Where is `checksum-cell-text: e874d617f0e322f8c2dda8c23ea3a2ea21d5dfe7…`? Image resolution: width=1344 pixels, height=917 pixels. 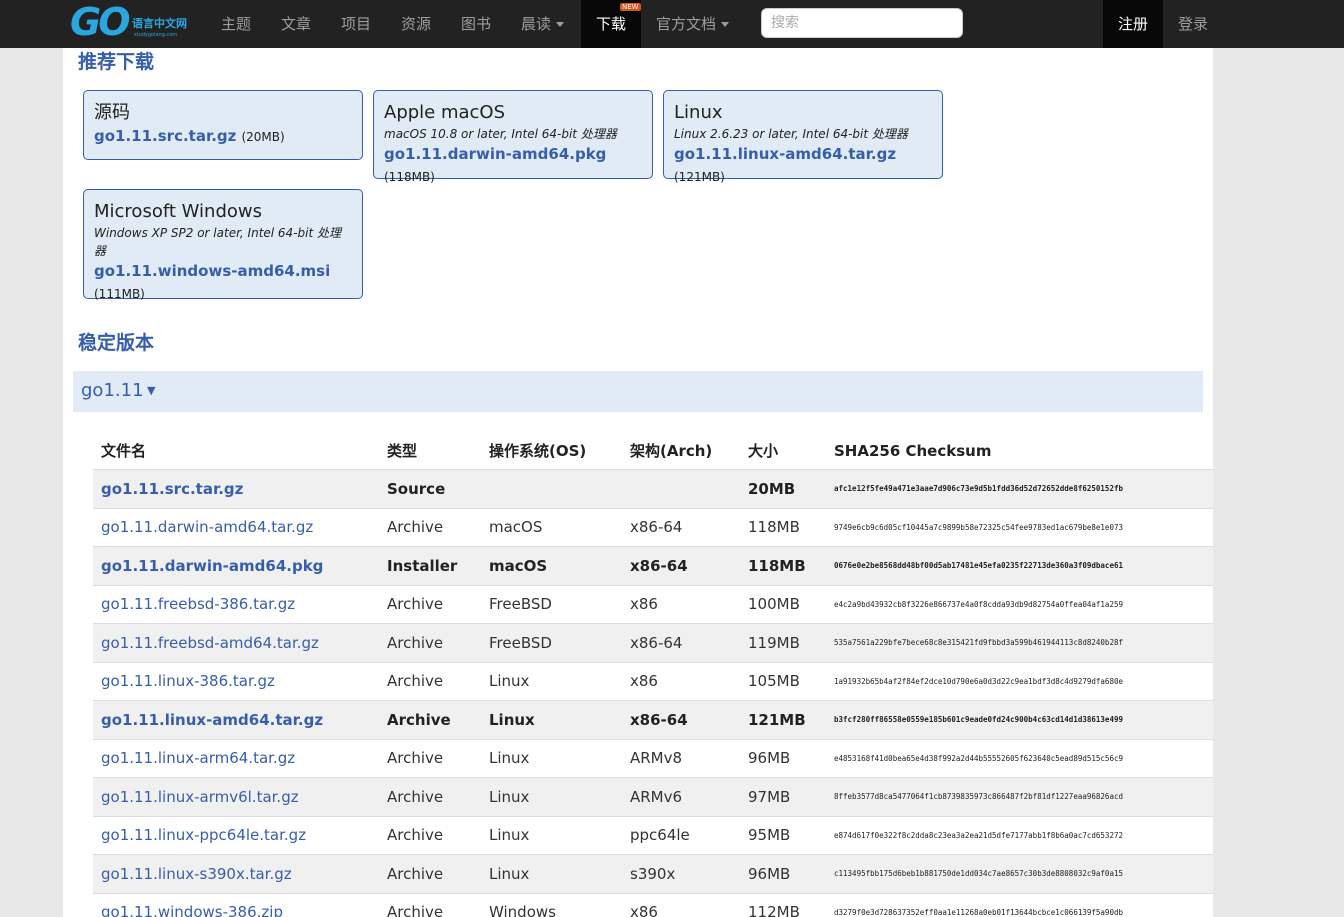
checksum-cell-text: e874d617f0e322f8c2dda8c23ea3a2ea21d5dfe7… is located at coordinates (978, 835).